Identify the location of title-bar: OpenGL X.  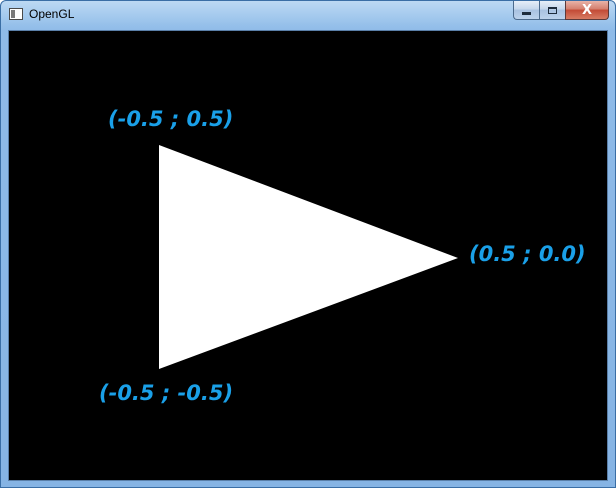
(308, 15).